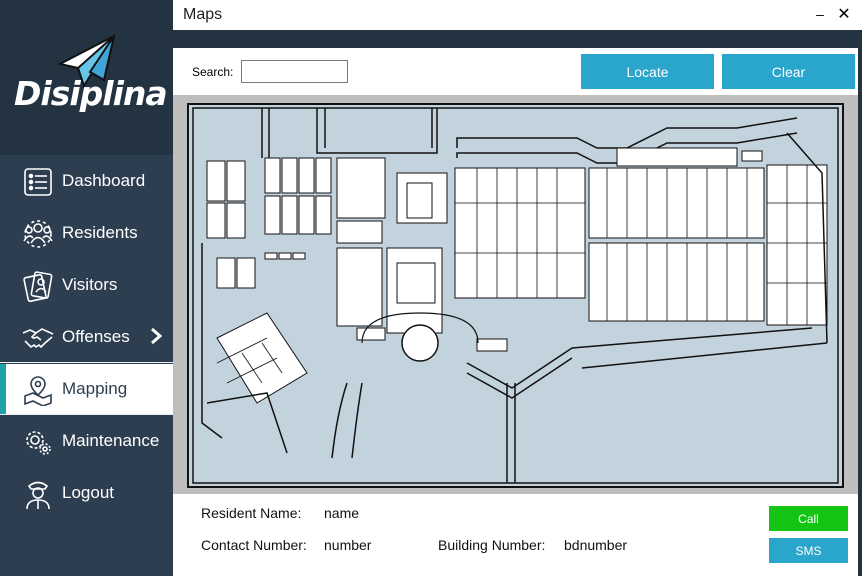 The height and width of the screenshot is (576, 862). Describe the element at coordinates (38, 182) in the screenshot. I see `dashboard-list-icon` at that location.